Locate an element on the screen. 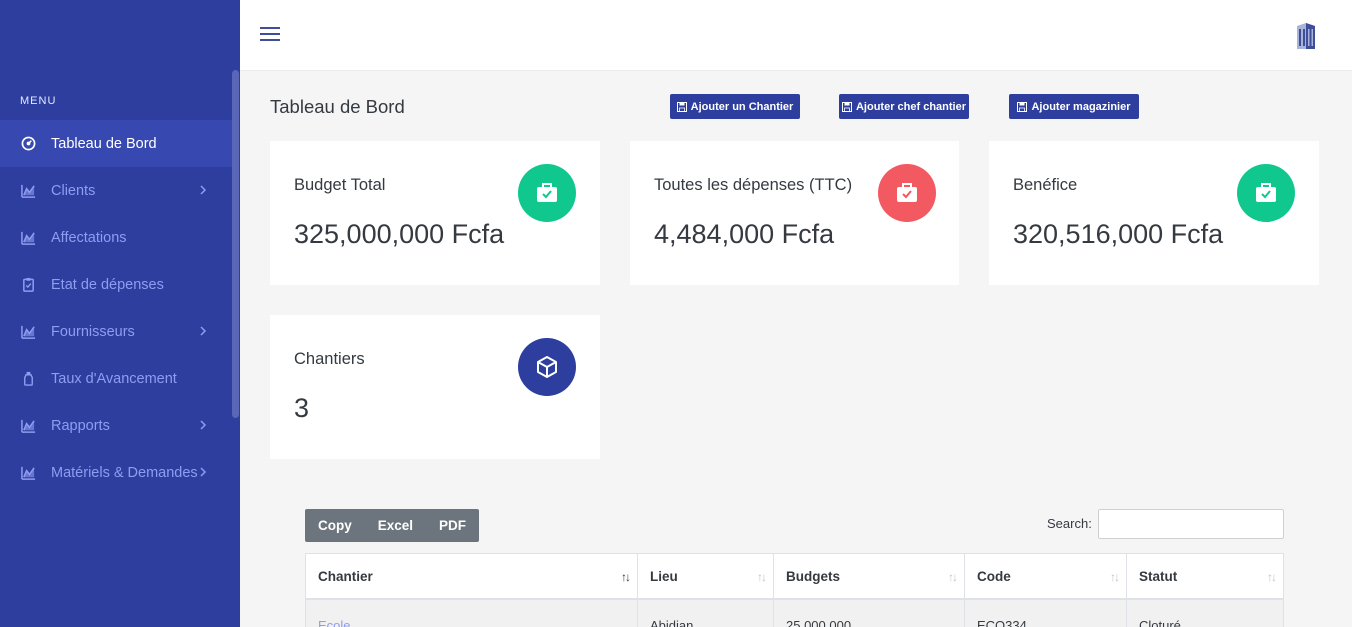 The height and width of the screenshot is (627, 1352). column-label: Budgets is located at coordinates (813, 576).